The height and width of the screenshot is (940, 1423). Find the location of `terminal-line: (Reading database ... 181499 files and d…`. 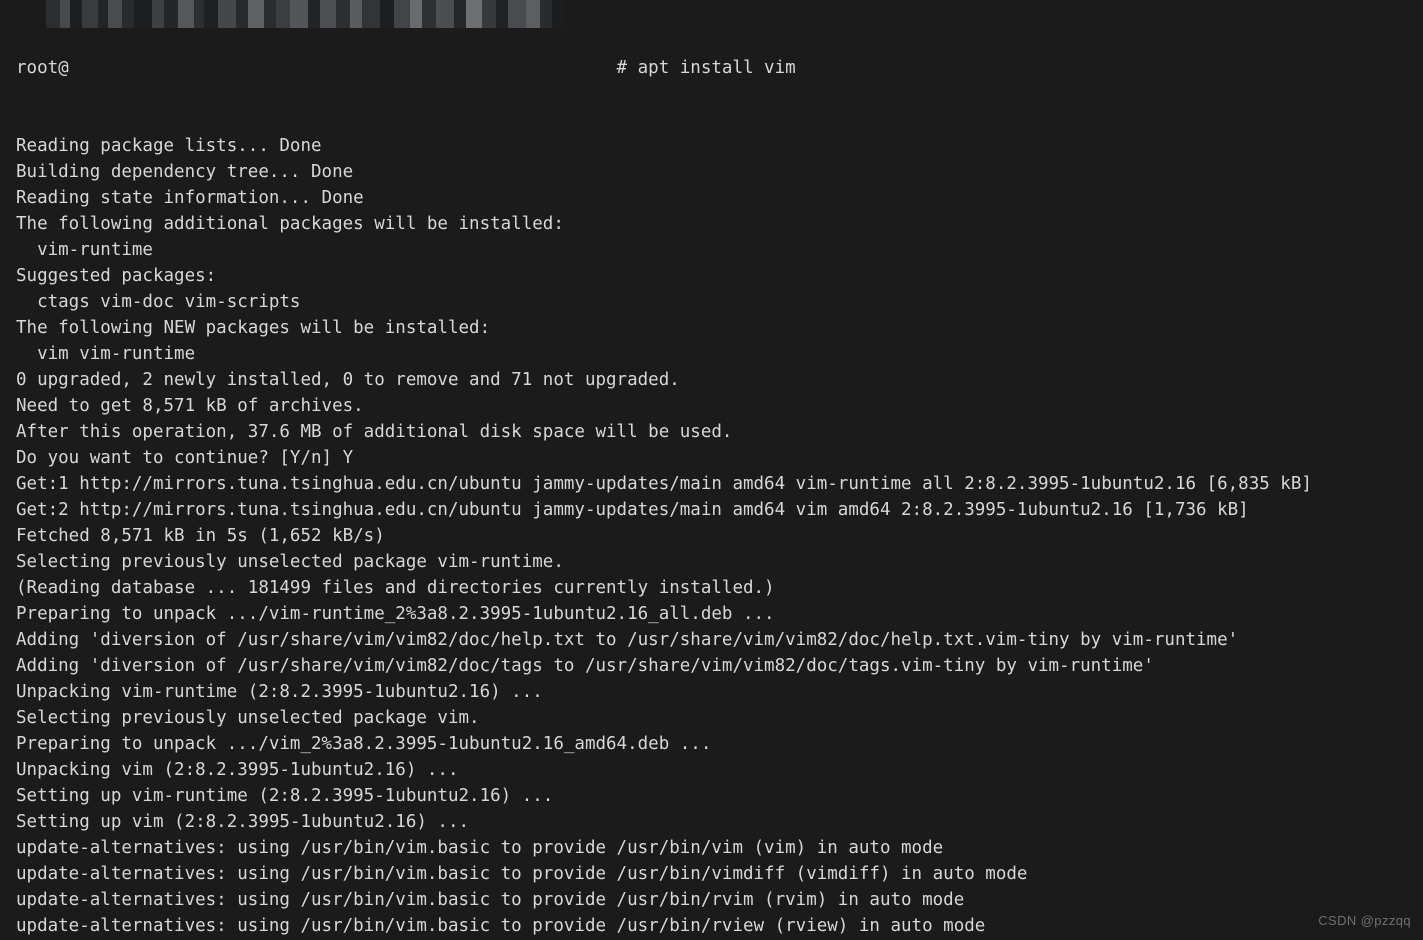

terminal-line: (Reading database ... 181499 files and d… is located at coordinates (395, 588).